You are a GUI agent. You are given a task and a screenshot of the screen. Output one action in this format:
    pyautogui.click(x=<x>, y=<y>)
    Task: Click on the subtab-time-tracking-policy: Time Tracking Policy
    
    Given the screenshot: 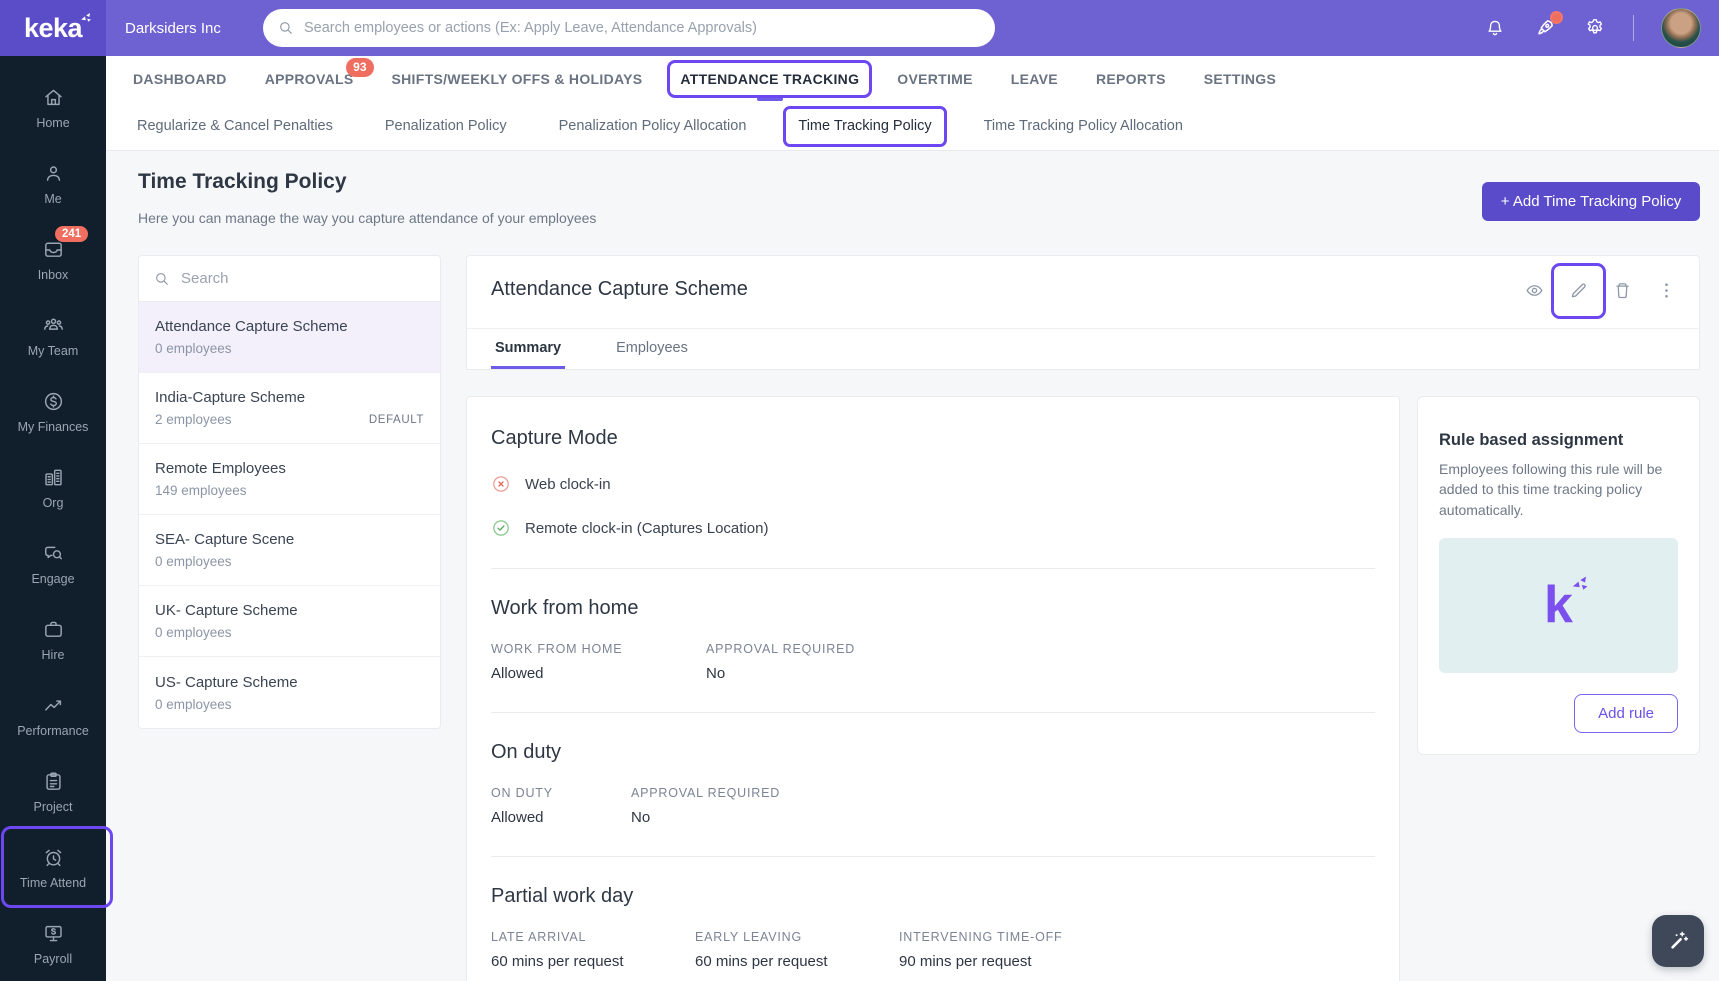 What is the action you would take?
    pyautogui.click(x=865, y=126)
    